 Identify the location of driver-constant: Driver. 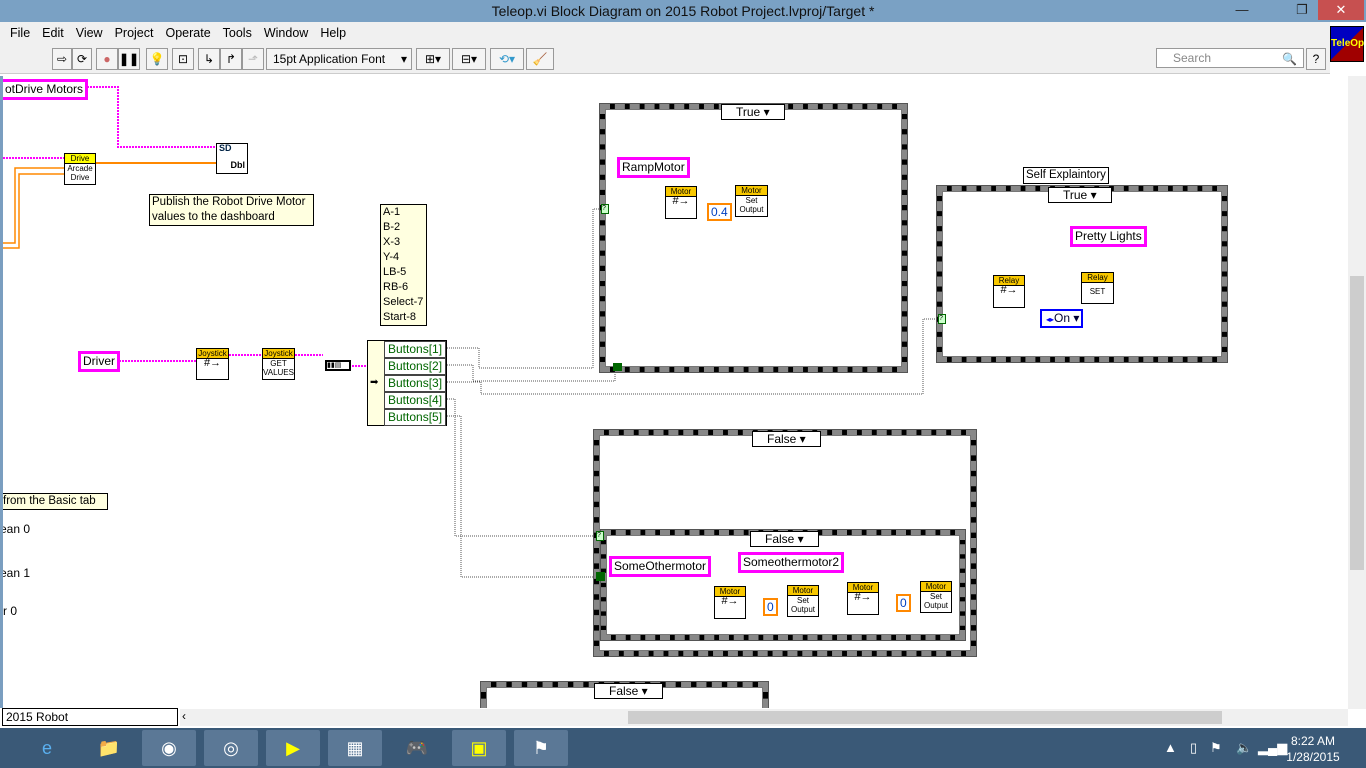
(99, 361).